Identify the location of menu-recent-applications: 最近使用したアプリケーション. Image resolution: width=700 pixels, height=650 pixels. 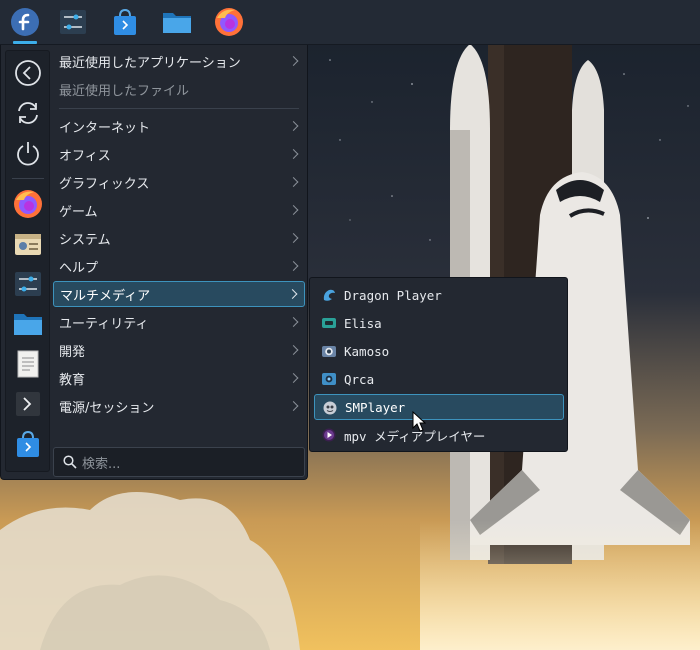
(179, 61).